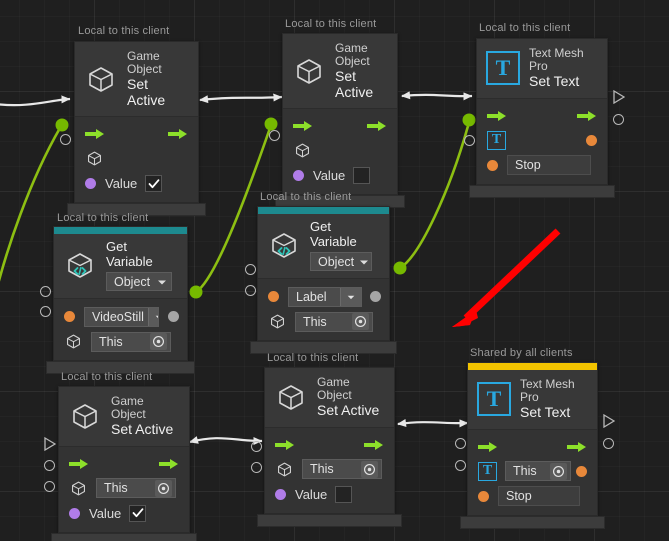  Describe the element at coordinates (532, 366) in the screenshot. I see `scope-accent-bar` at that location.